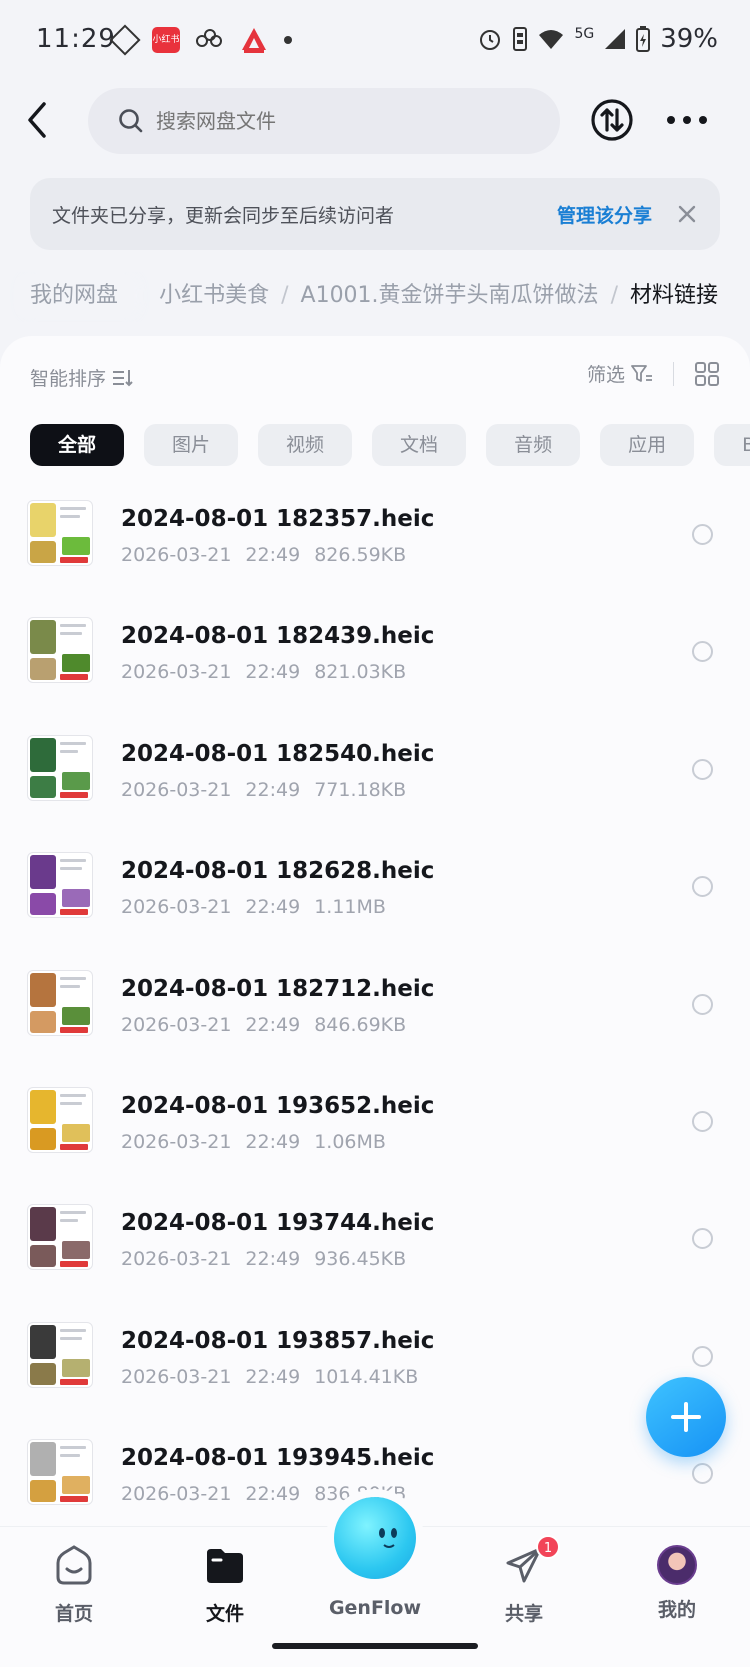 The width and height of the screenshot is (750, 1667). I want to click on more-options-button, so click(687, 120).